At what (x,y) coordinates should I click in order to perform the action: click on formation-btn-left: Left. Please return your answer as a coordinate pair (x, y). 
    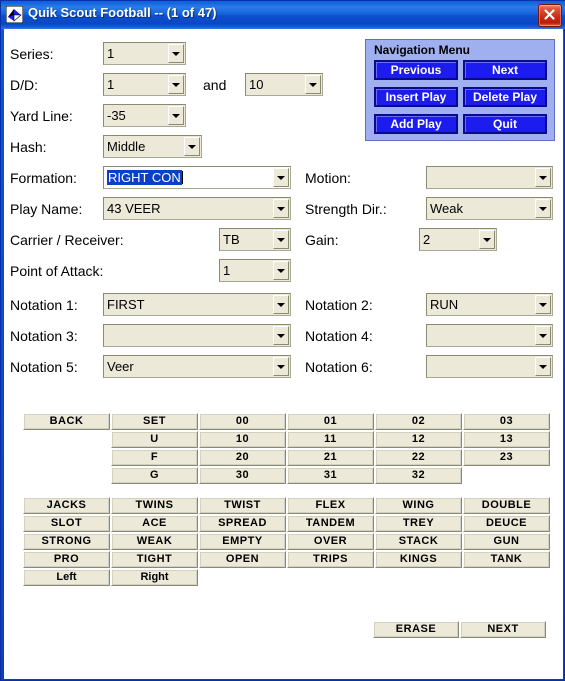
    Looking at the image, I should click on (66, 577).